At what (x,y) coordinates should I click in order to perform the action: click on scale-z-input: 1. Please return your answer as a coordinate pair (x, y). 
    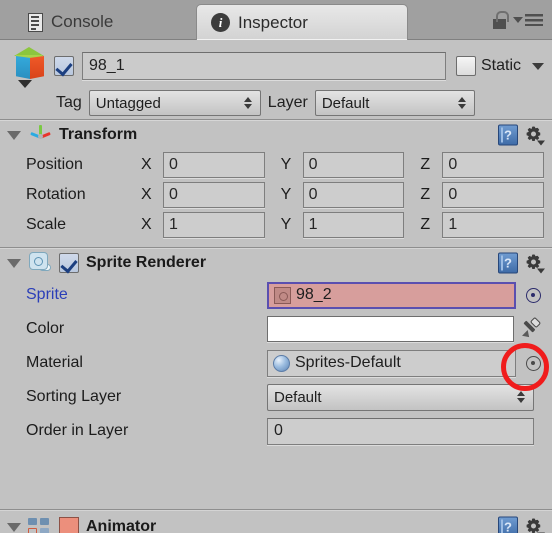
    Looking at the image, I should click on (493, 225).